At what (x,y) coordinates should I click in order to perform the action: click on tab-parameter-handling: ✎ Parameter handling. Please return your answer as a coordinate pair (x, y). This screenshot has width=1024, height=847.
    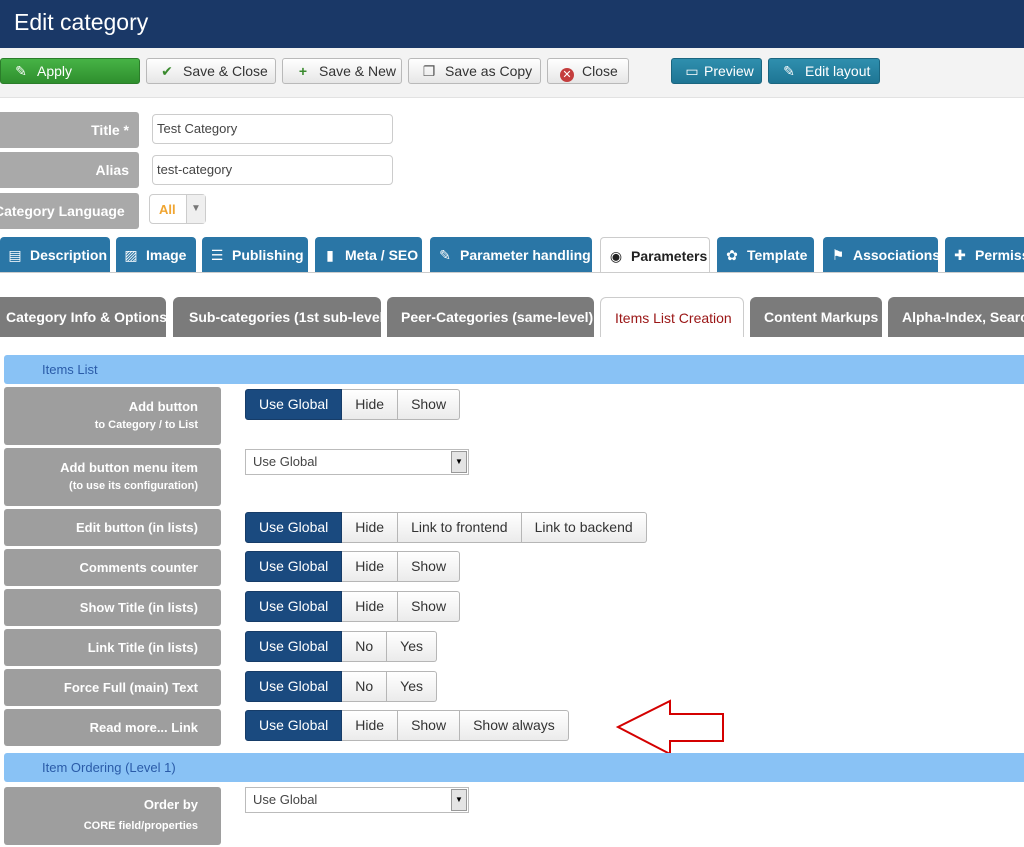
    Looking at the image, I should click on (511, 255).